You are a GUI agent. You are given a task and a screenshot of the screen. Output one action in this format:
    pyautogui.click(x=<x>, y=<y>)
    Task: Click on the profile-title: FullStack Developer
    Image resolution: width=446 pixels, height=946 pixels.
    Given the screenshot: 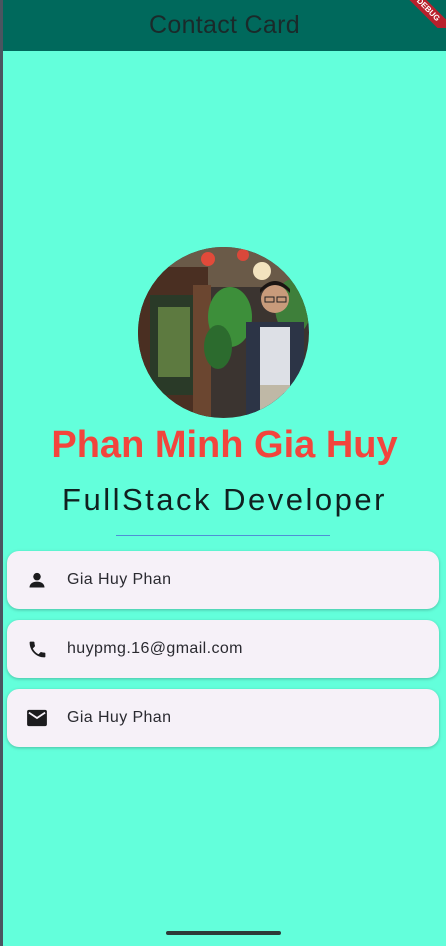 What is the action you would take?
    pyautogui.click(x=224, y=499)
    